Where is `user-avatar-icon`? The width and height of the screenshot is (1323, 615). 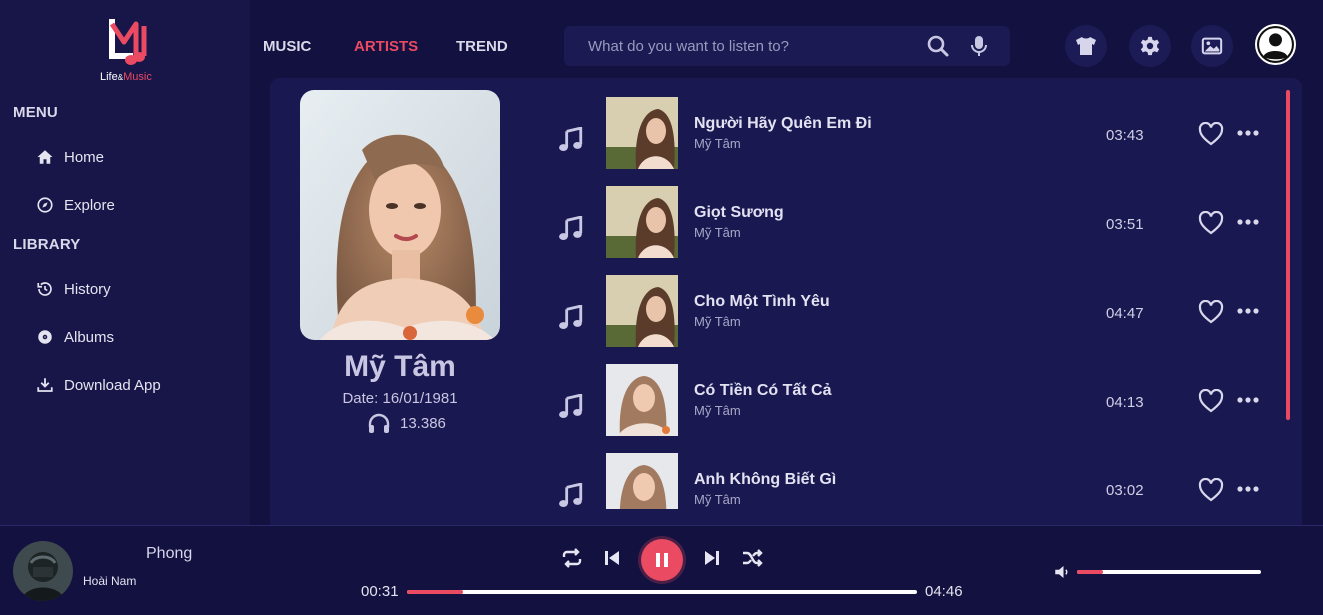
user-avatar-icon is located at coordinates (1275, 44).